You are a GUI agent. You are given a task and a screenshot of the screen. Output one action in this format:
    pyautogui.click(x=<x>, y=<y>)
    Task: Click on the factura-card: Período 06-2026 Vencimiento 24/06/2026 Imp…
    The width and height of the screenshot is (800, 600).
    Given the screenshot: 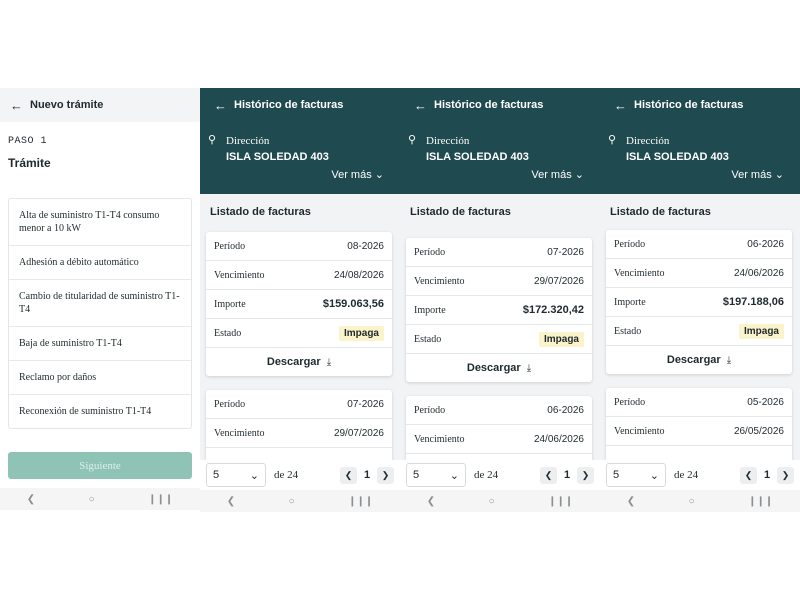 What is the action you would take?
    pyautogui.click(x=699, y=302)
    